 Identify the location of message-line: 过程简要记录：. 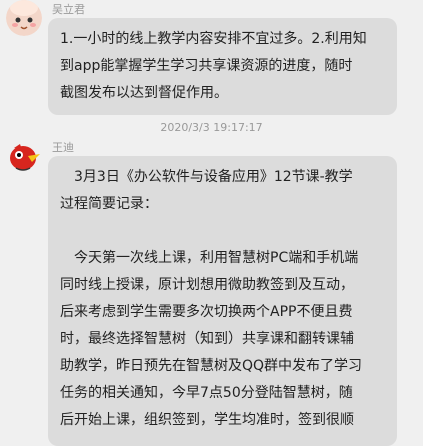
(109, 204).